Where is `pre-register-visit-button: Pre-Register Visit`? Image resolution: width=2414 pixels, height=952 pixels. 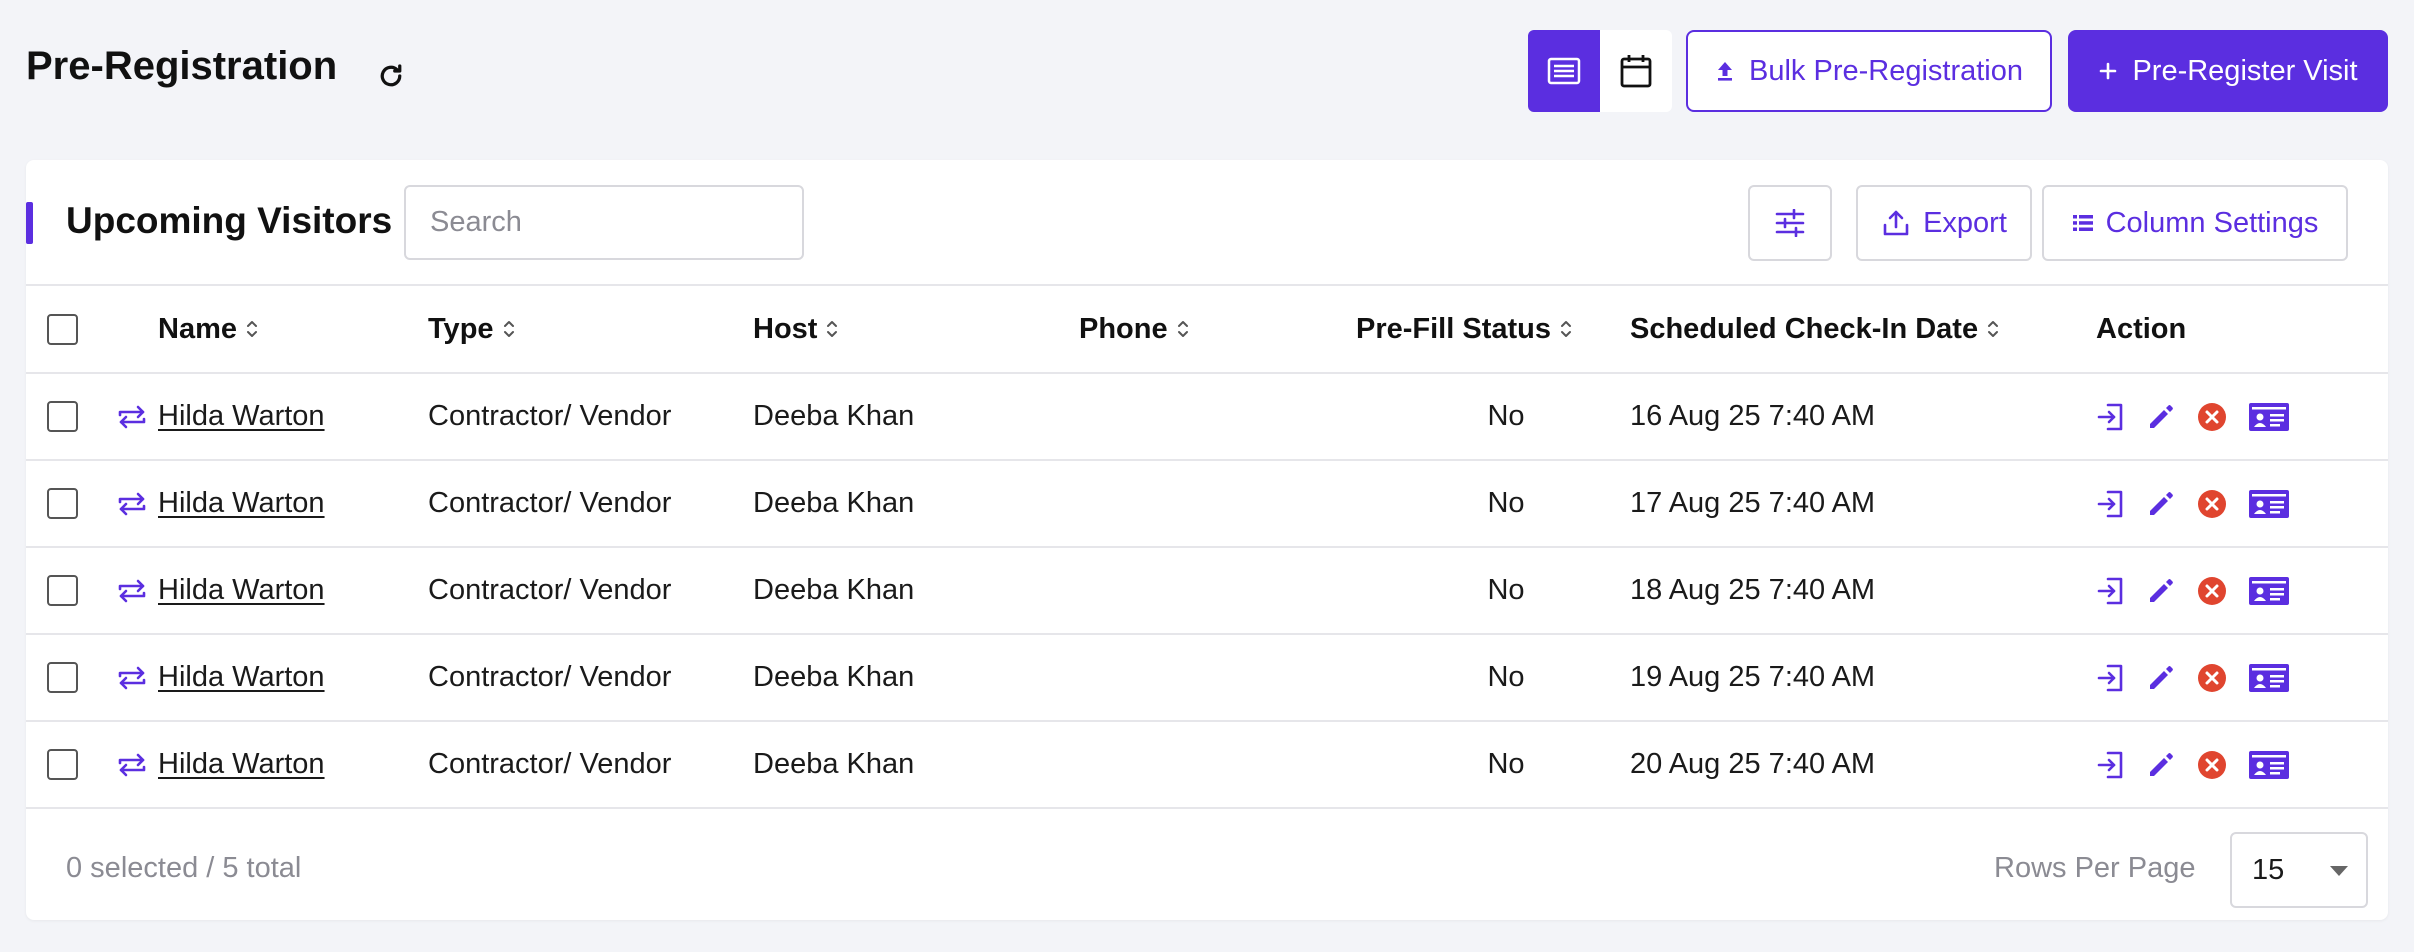
pre-register-visit-button: Pre-Register Visit is located at coordinates (2228, 71).